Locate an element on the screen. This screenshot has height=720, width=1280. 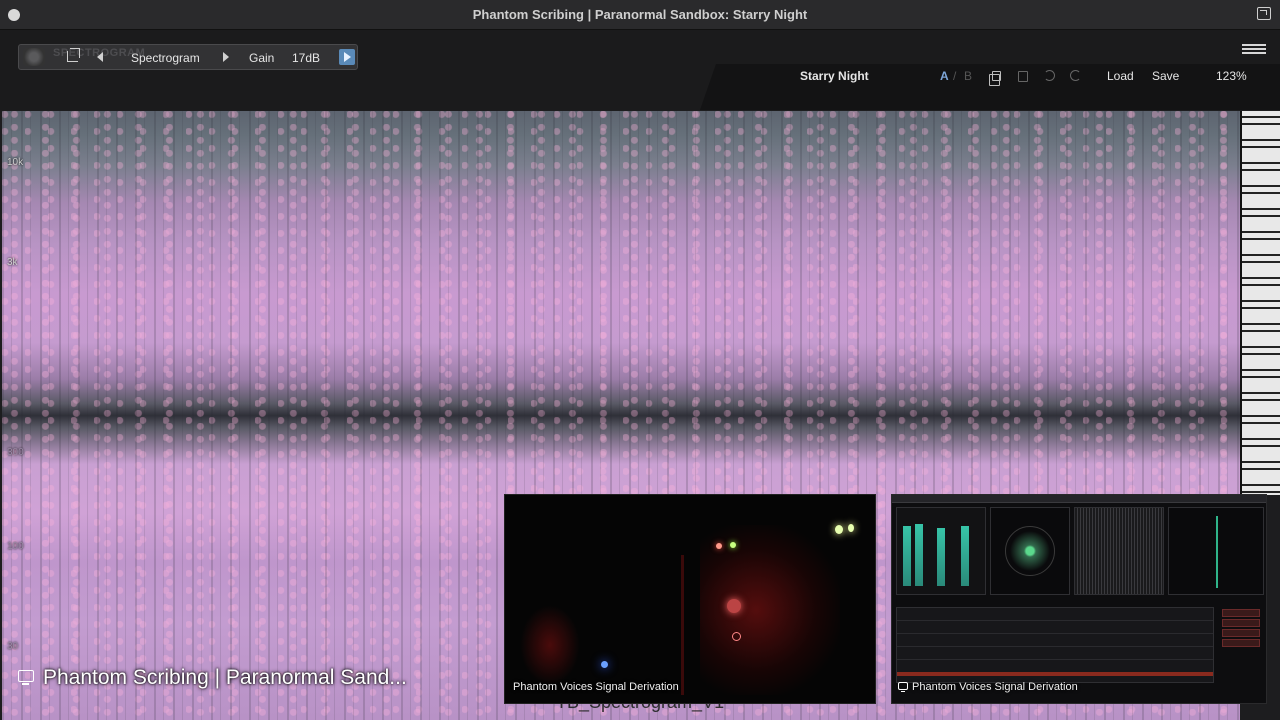
analyzer-label-text: Phantom Voices Signal Derivation is located at coordinates (995, 687).